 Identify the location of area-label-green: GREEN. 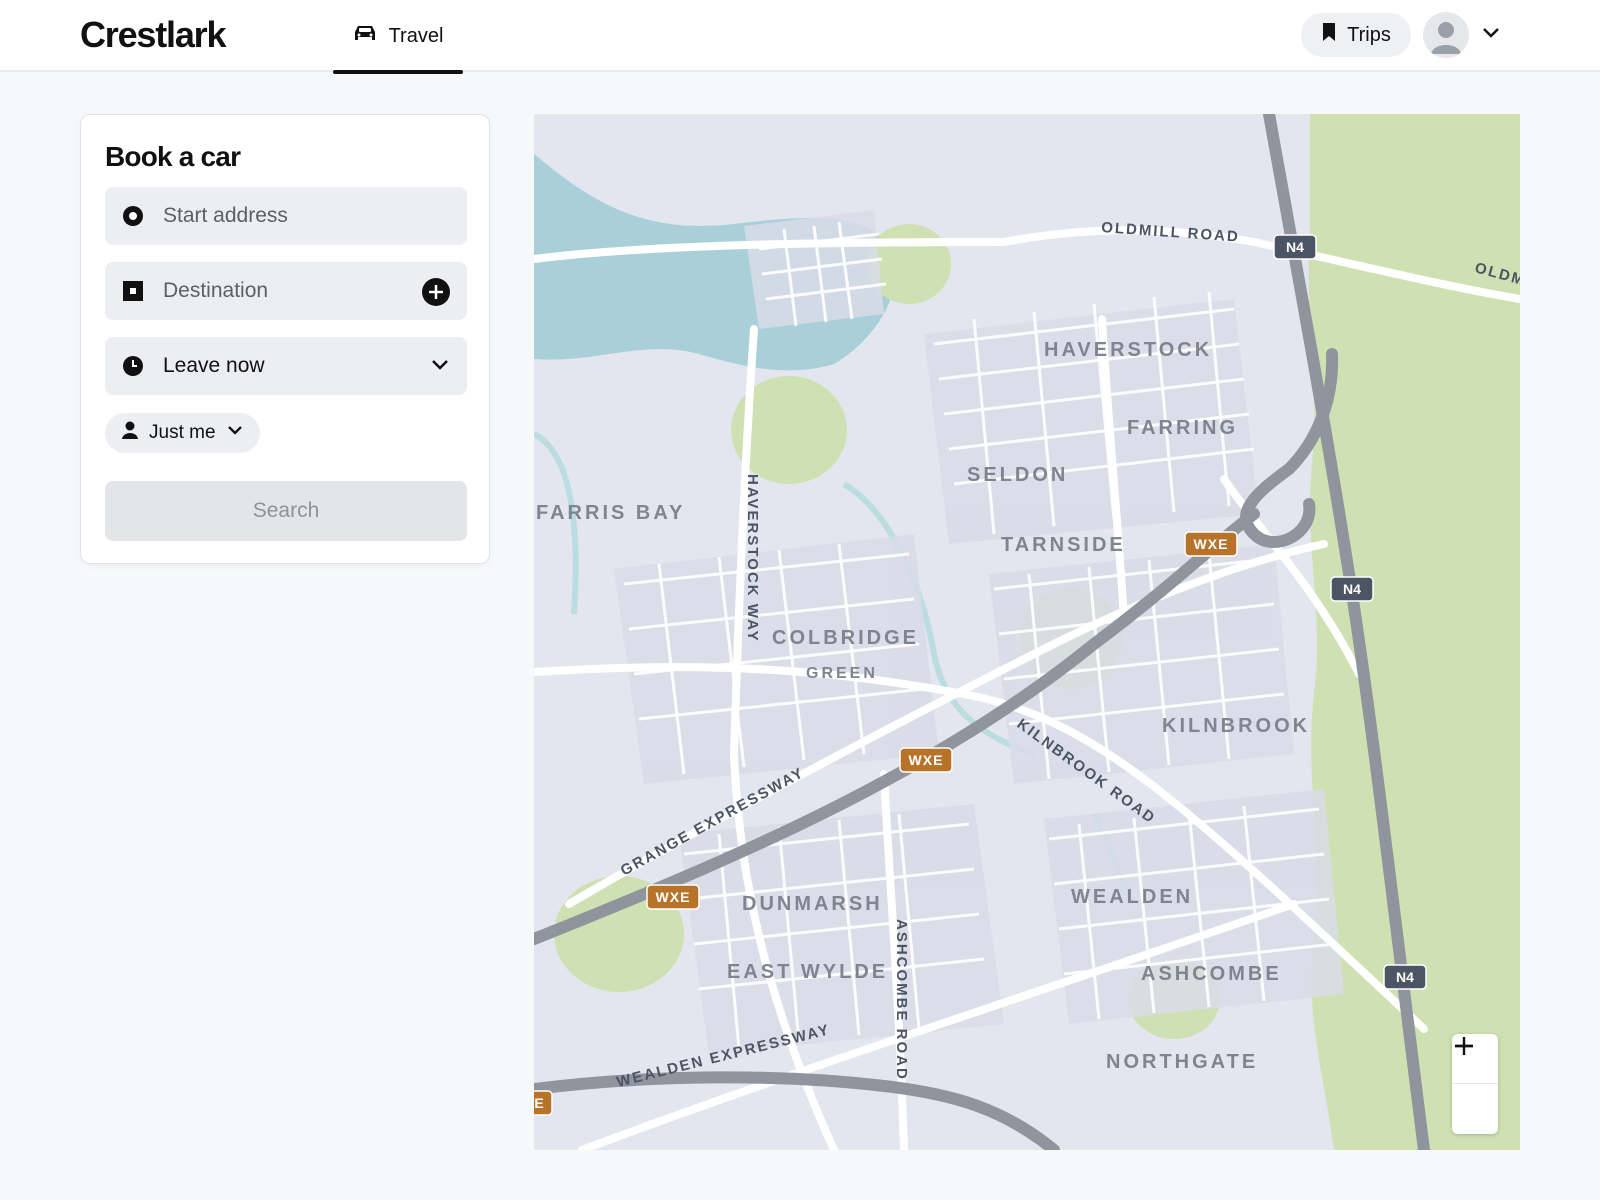
(842, 673).